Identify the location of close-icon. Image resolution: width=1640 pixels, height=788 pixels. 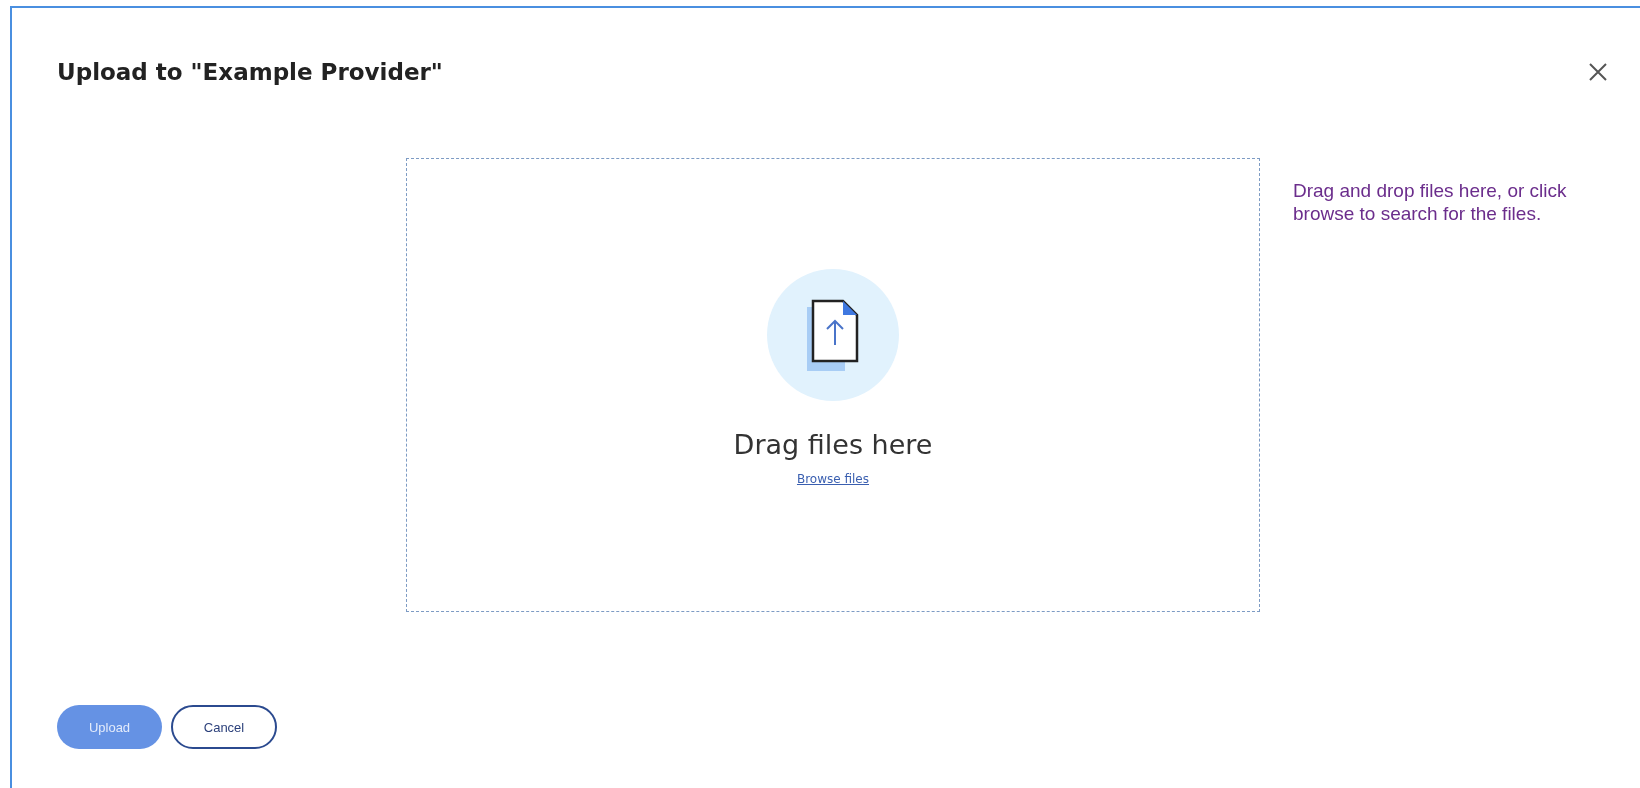
(1598, 72).